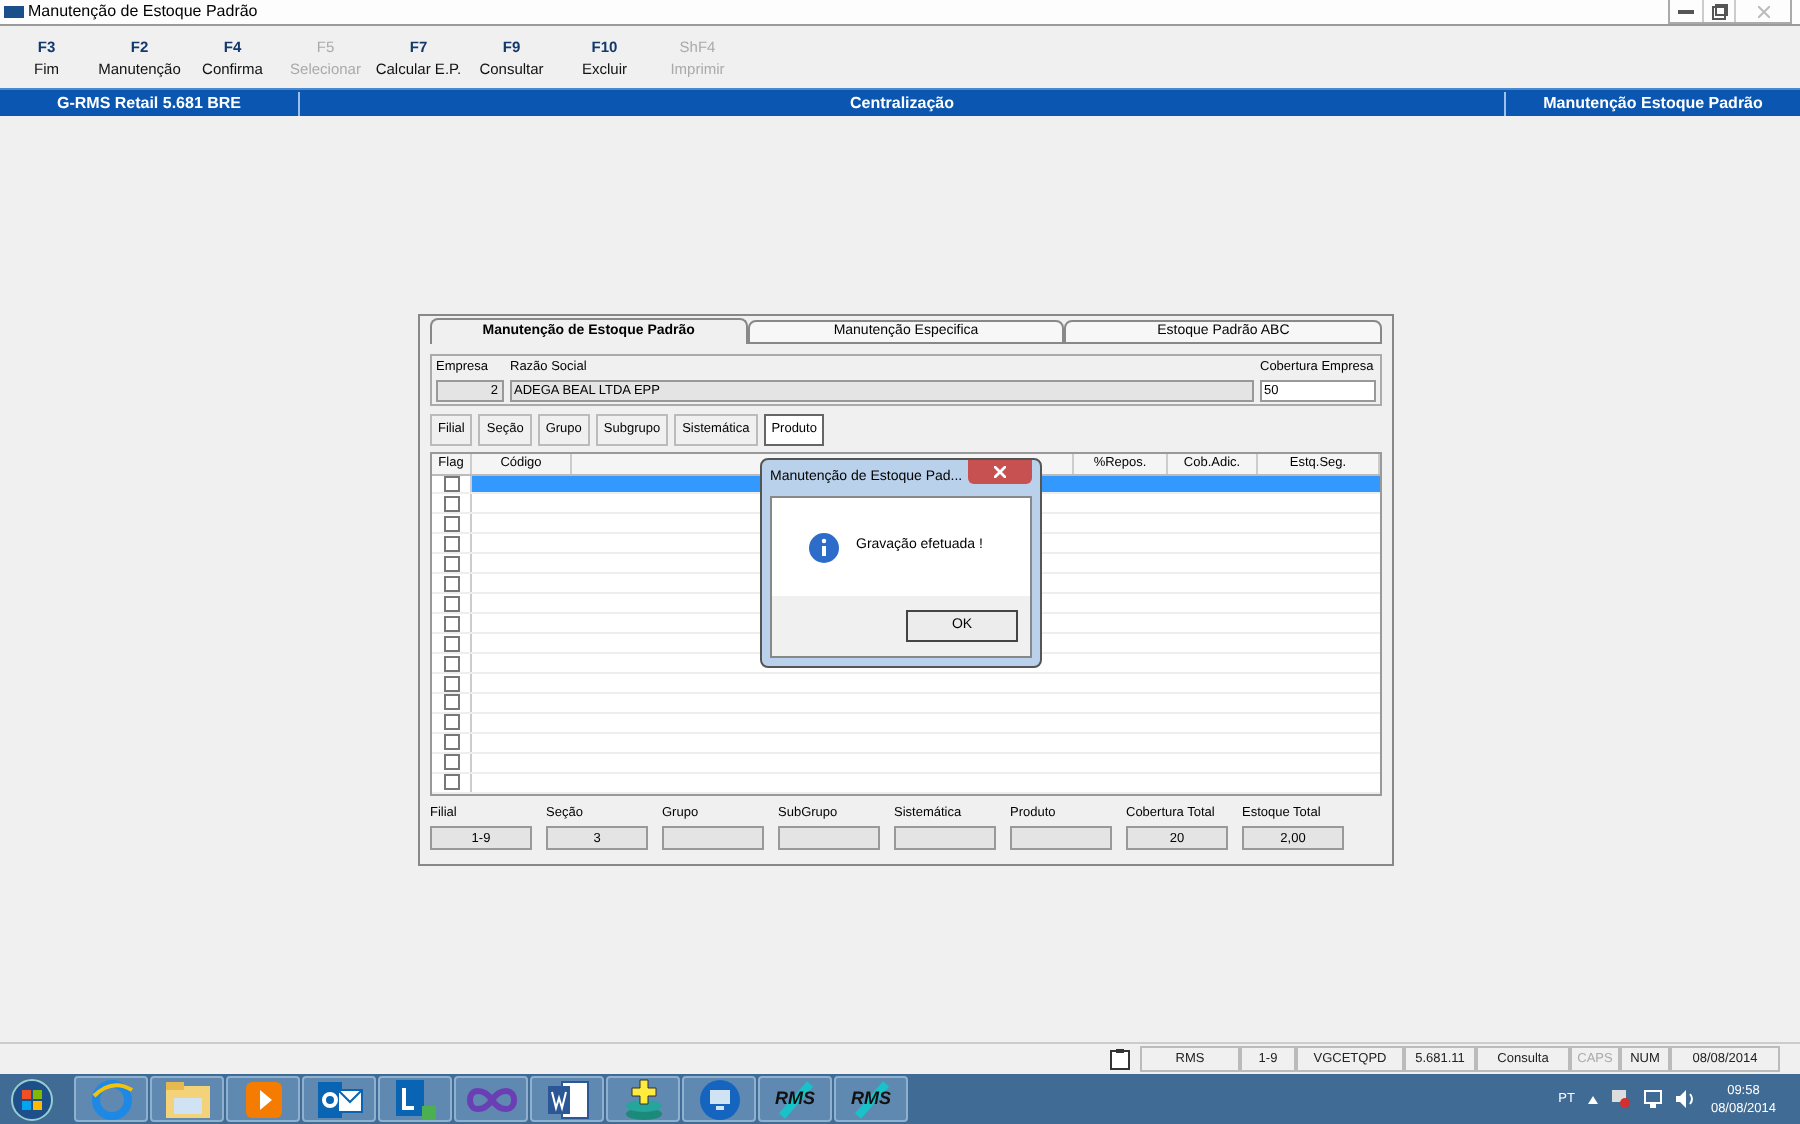  I want to click on start-button, so click(32, 1099).